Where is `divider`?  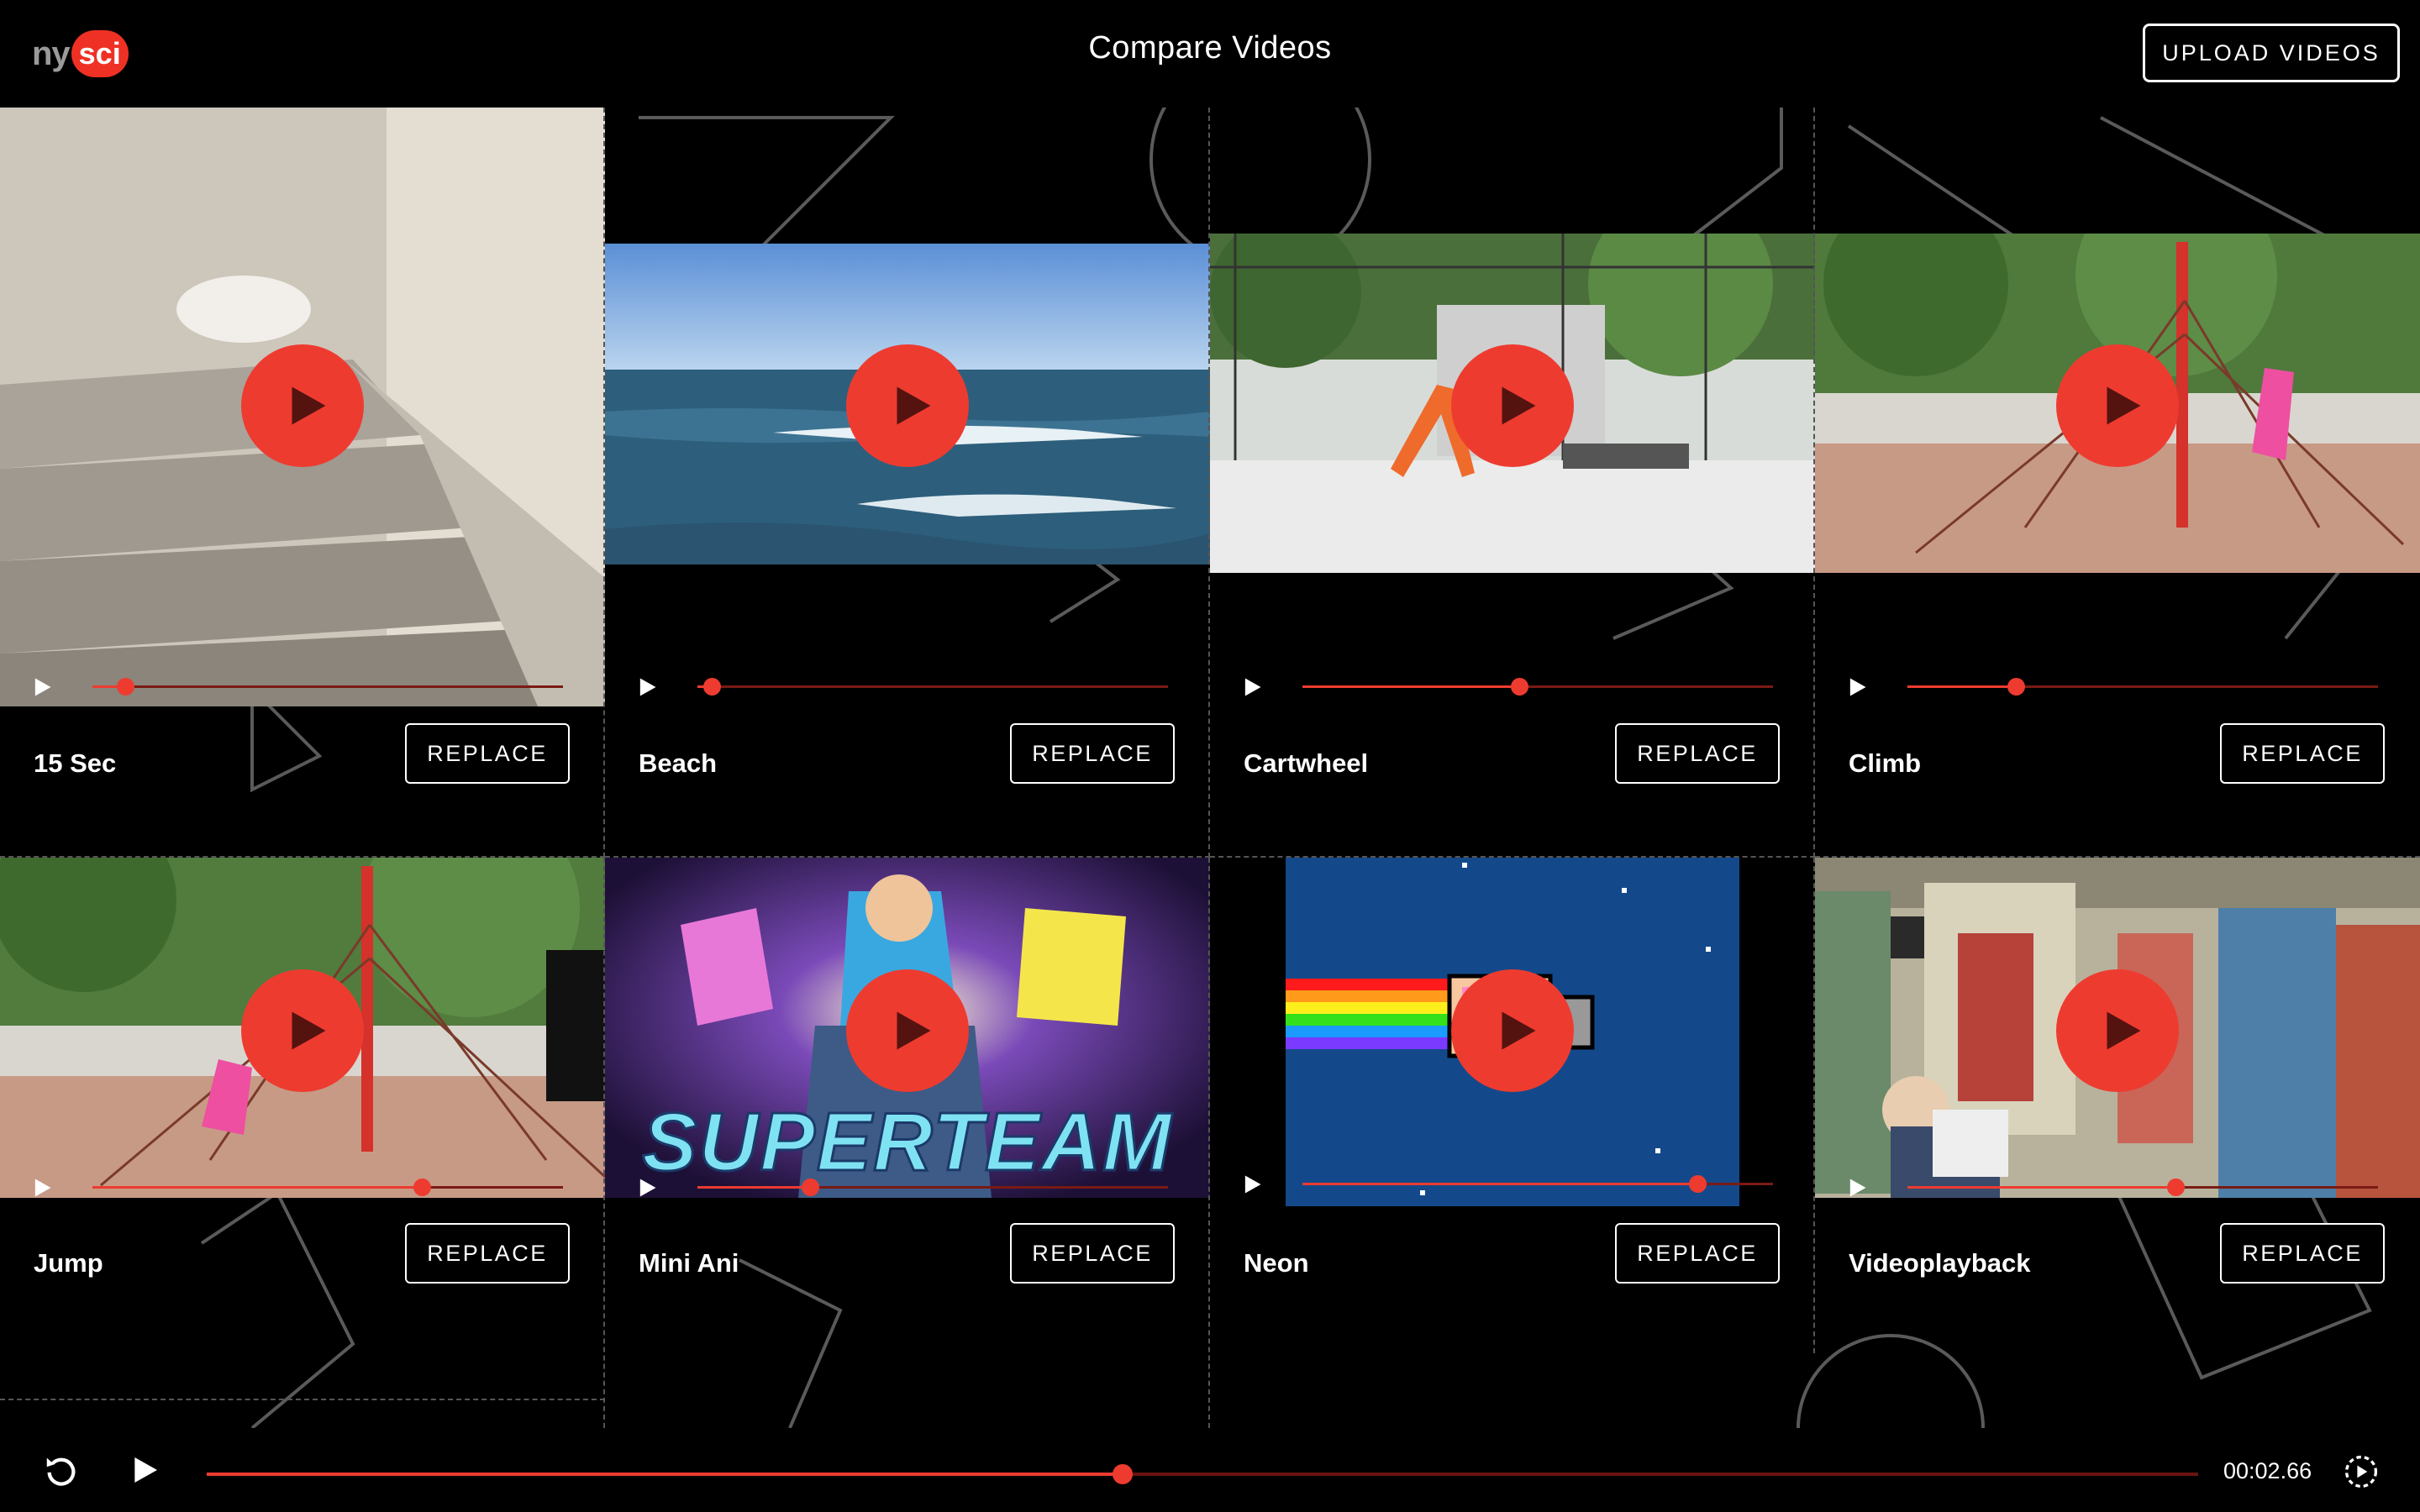 divider is located at coordinates (302, 1399).